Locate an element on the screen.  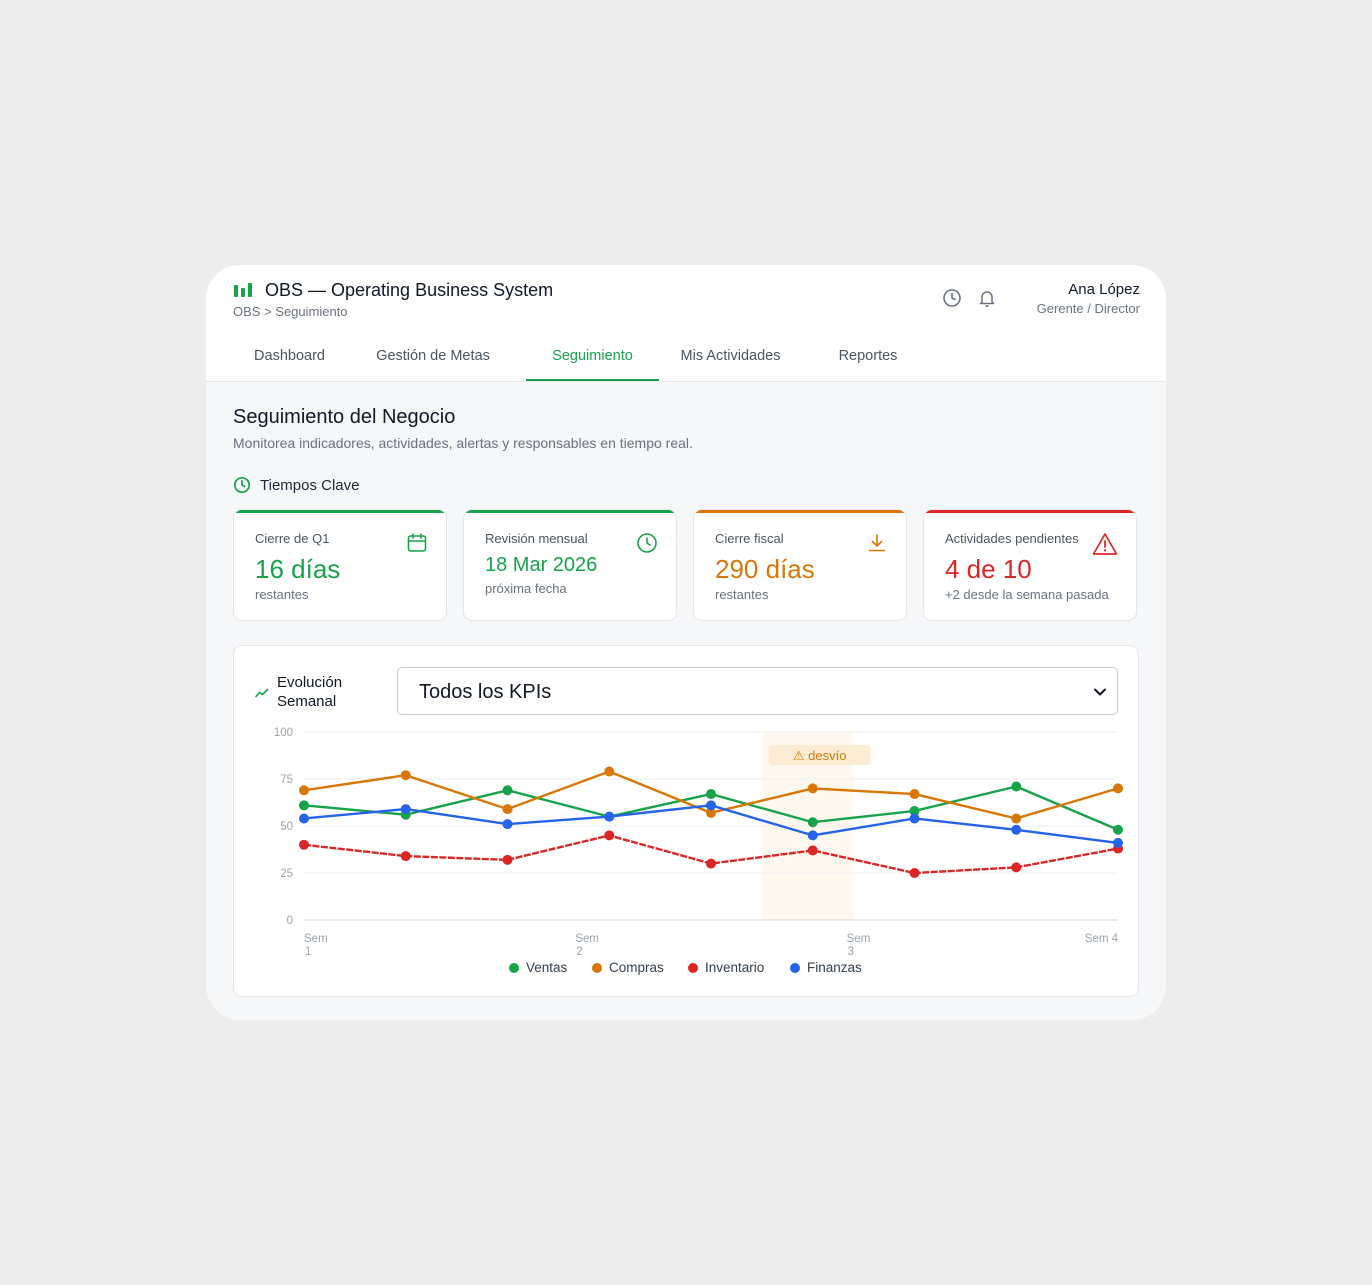
card-label: Actividades pendientes is located at coordinates (1012, 538).